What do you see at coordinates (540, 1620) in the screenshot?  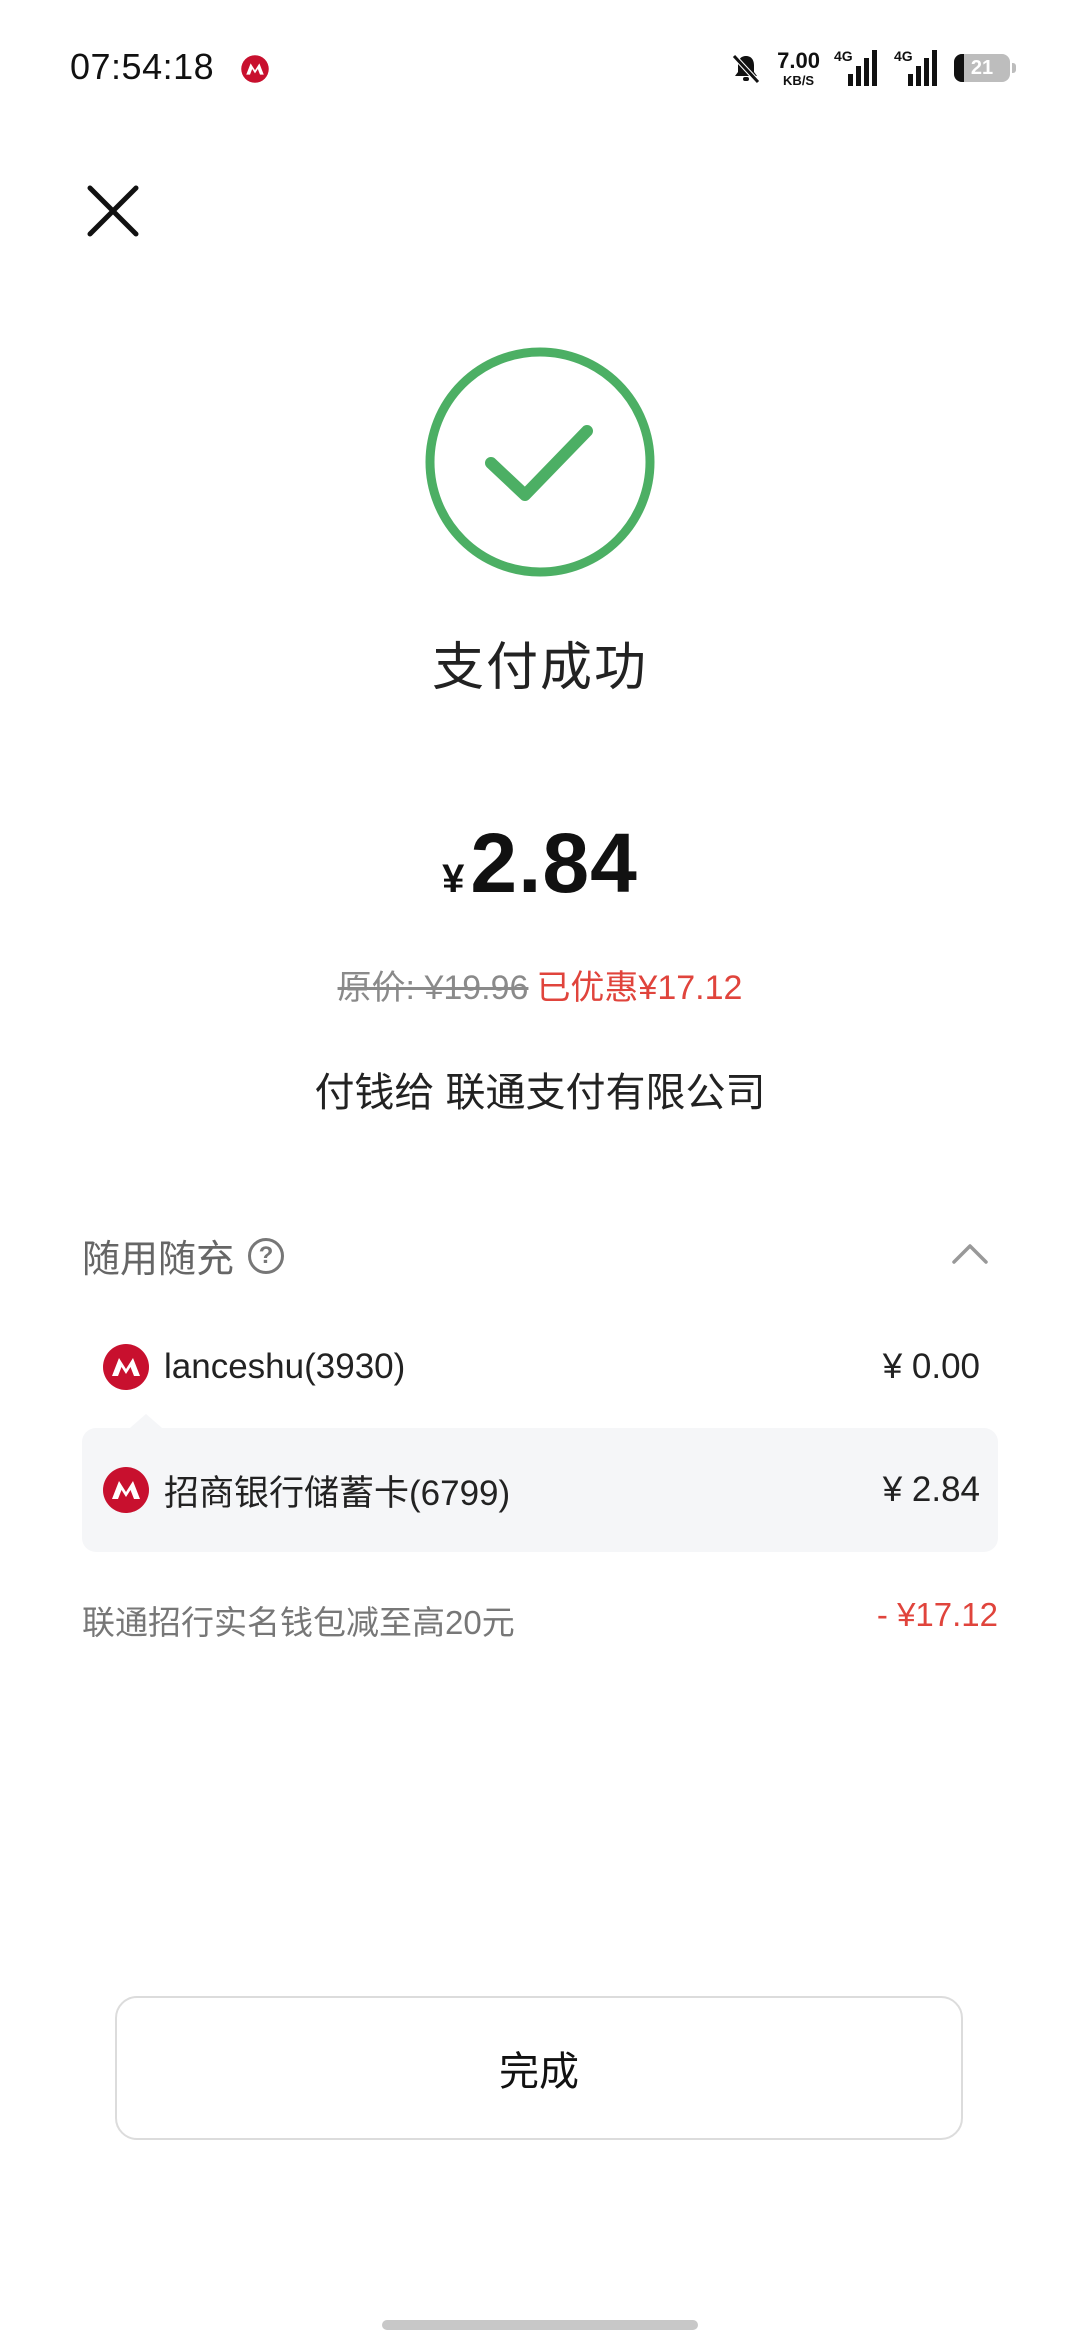 I see `discount-row: 联通招行实名钱包减至高20元 - ¥17.12` at bounding box center [540, 1620].